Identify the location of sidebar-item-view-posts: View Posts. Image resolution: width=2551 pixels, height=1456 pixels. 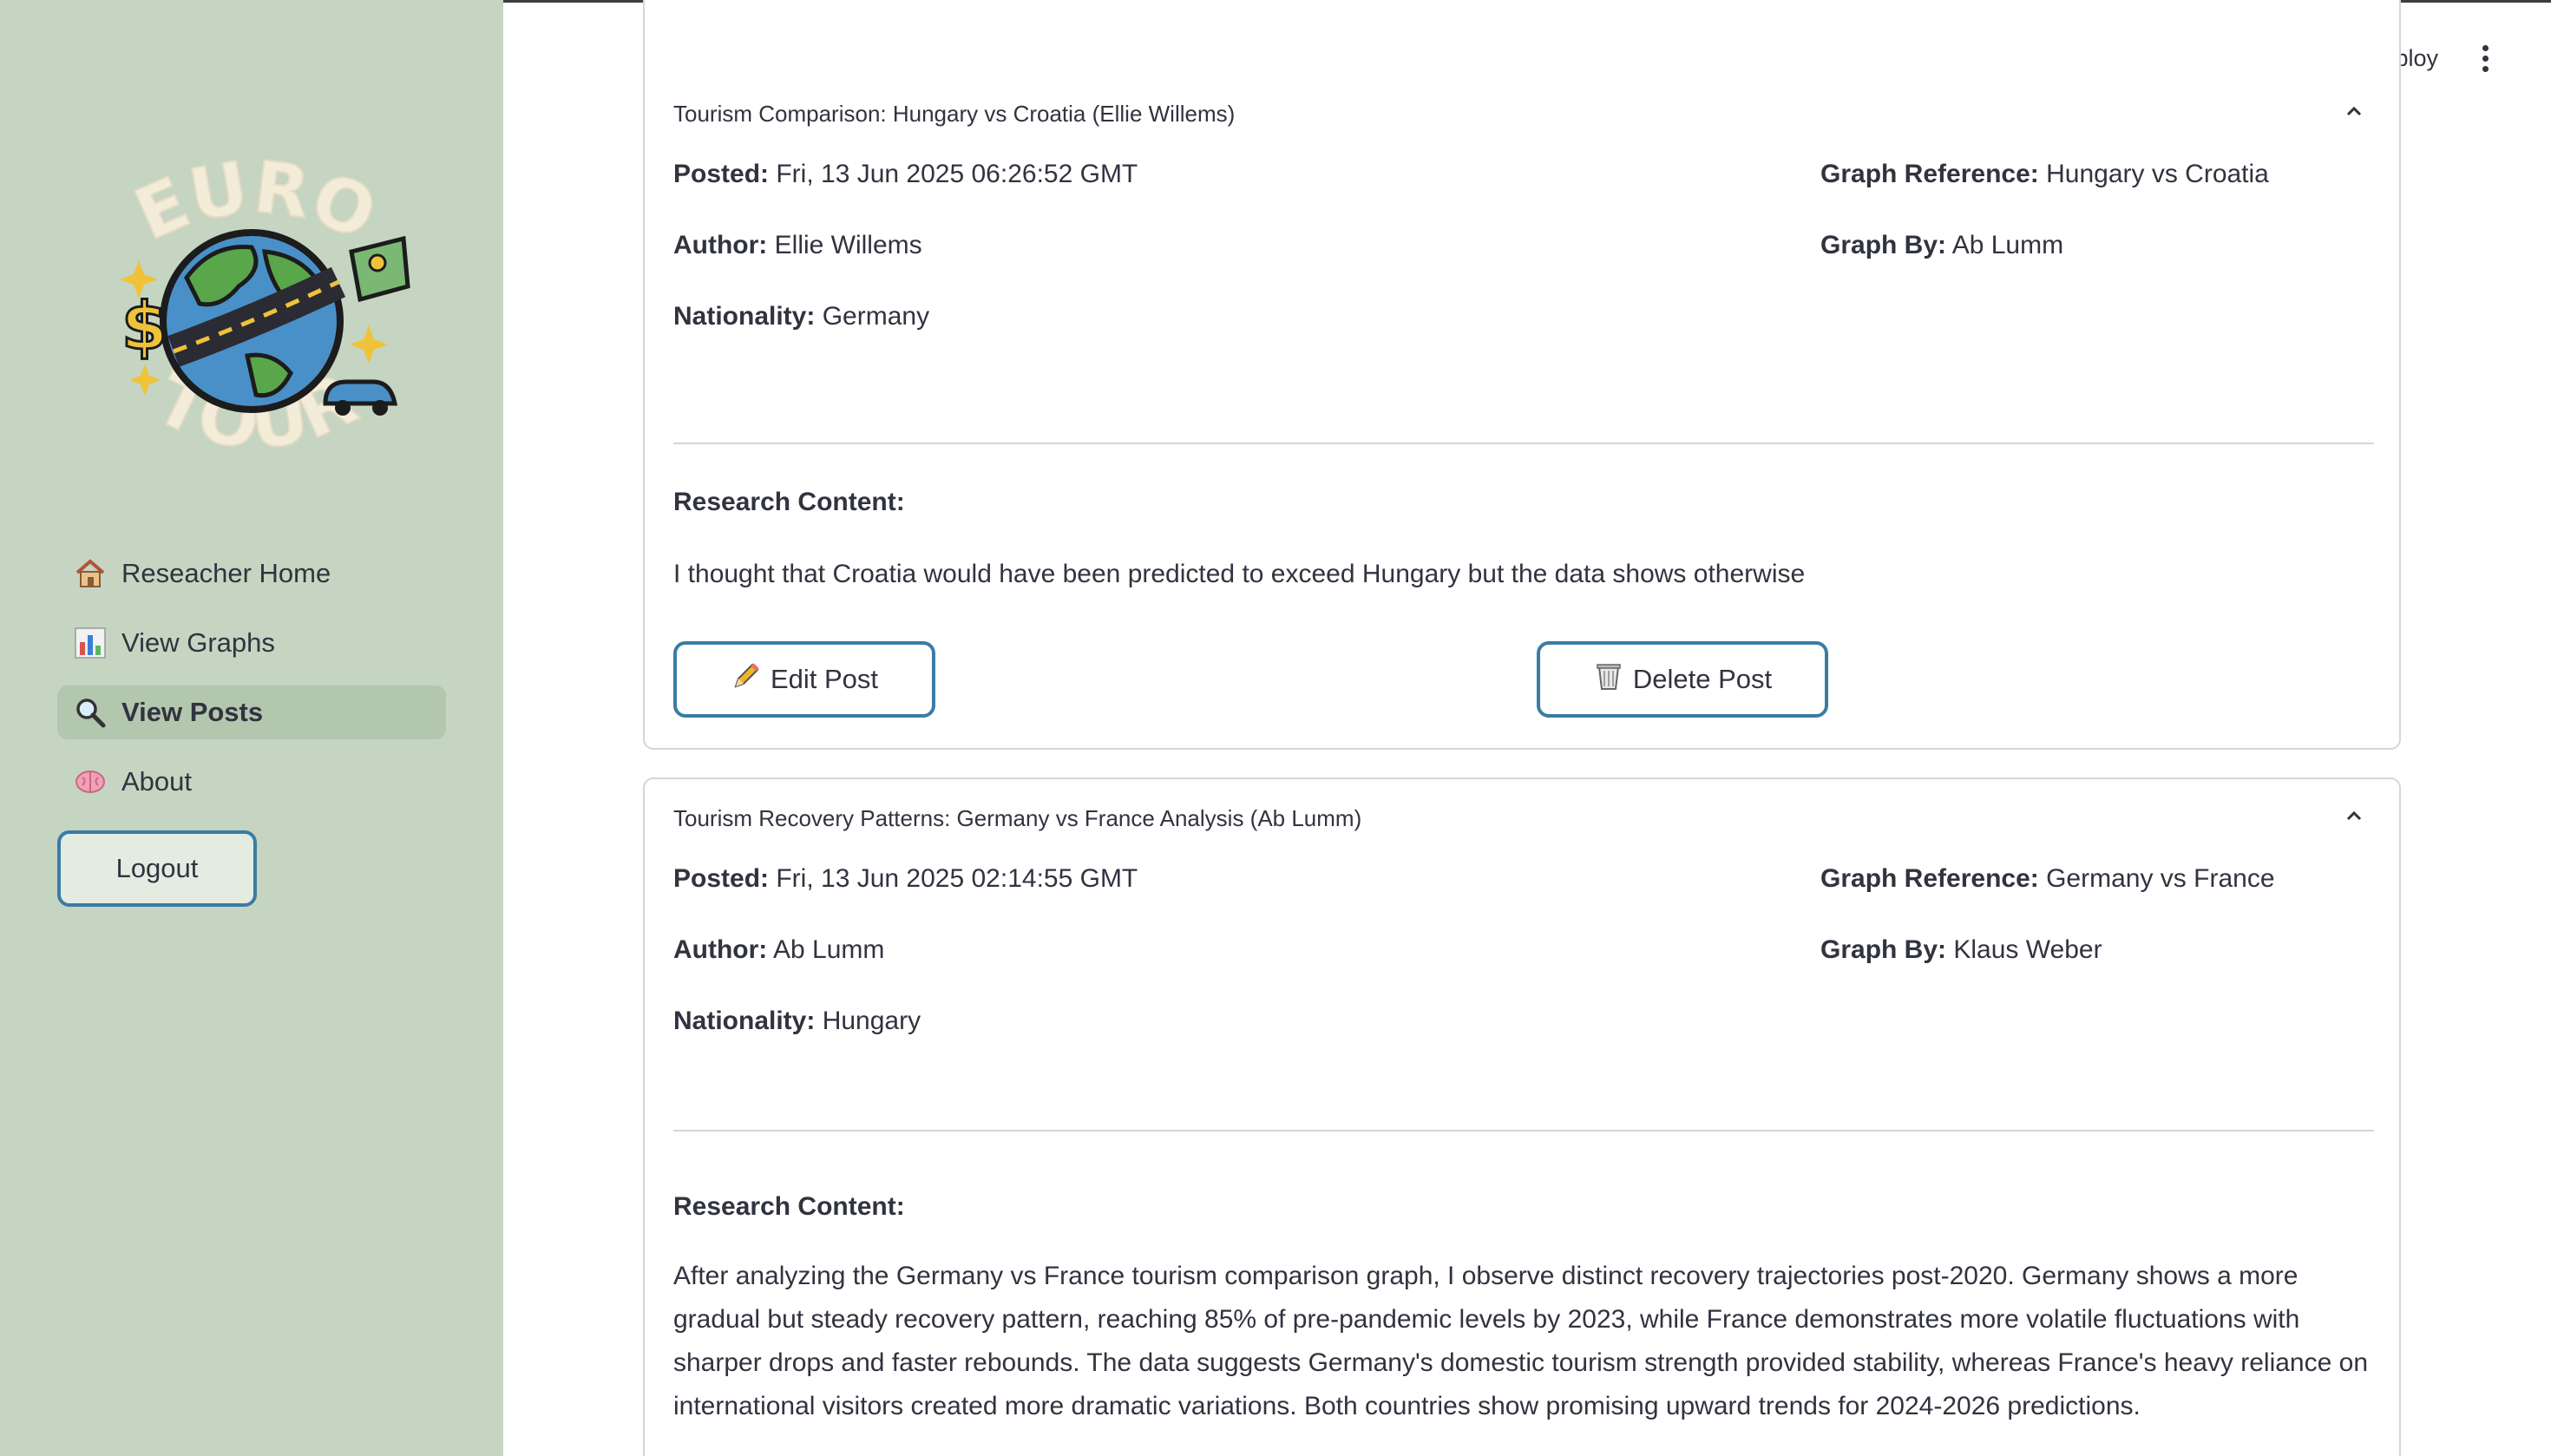
(252, 712).